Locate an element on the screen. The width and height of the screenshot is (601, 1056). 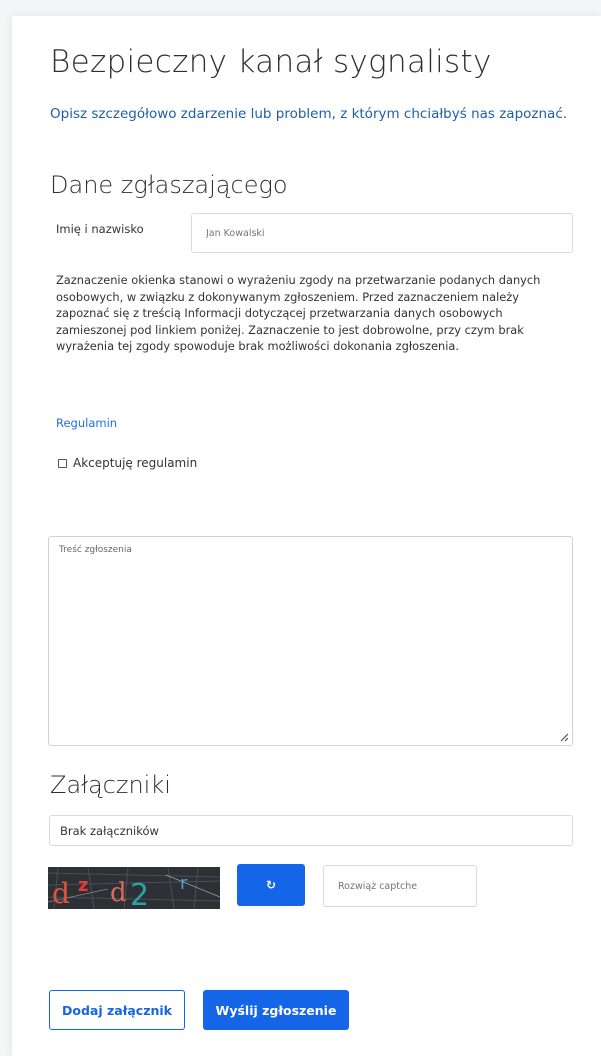
add-attachment-button: Dodaj załącznik is located at coordinates (117, 1010).